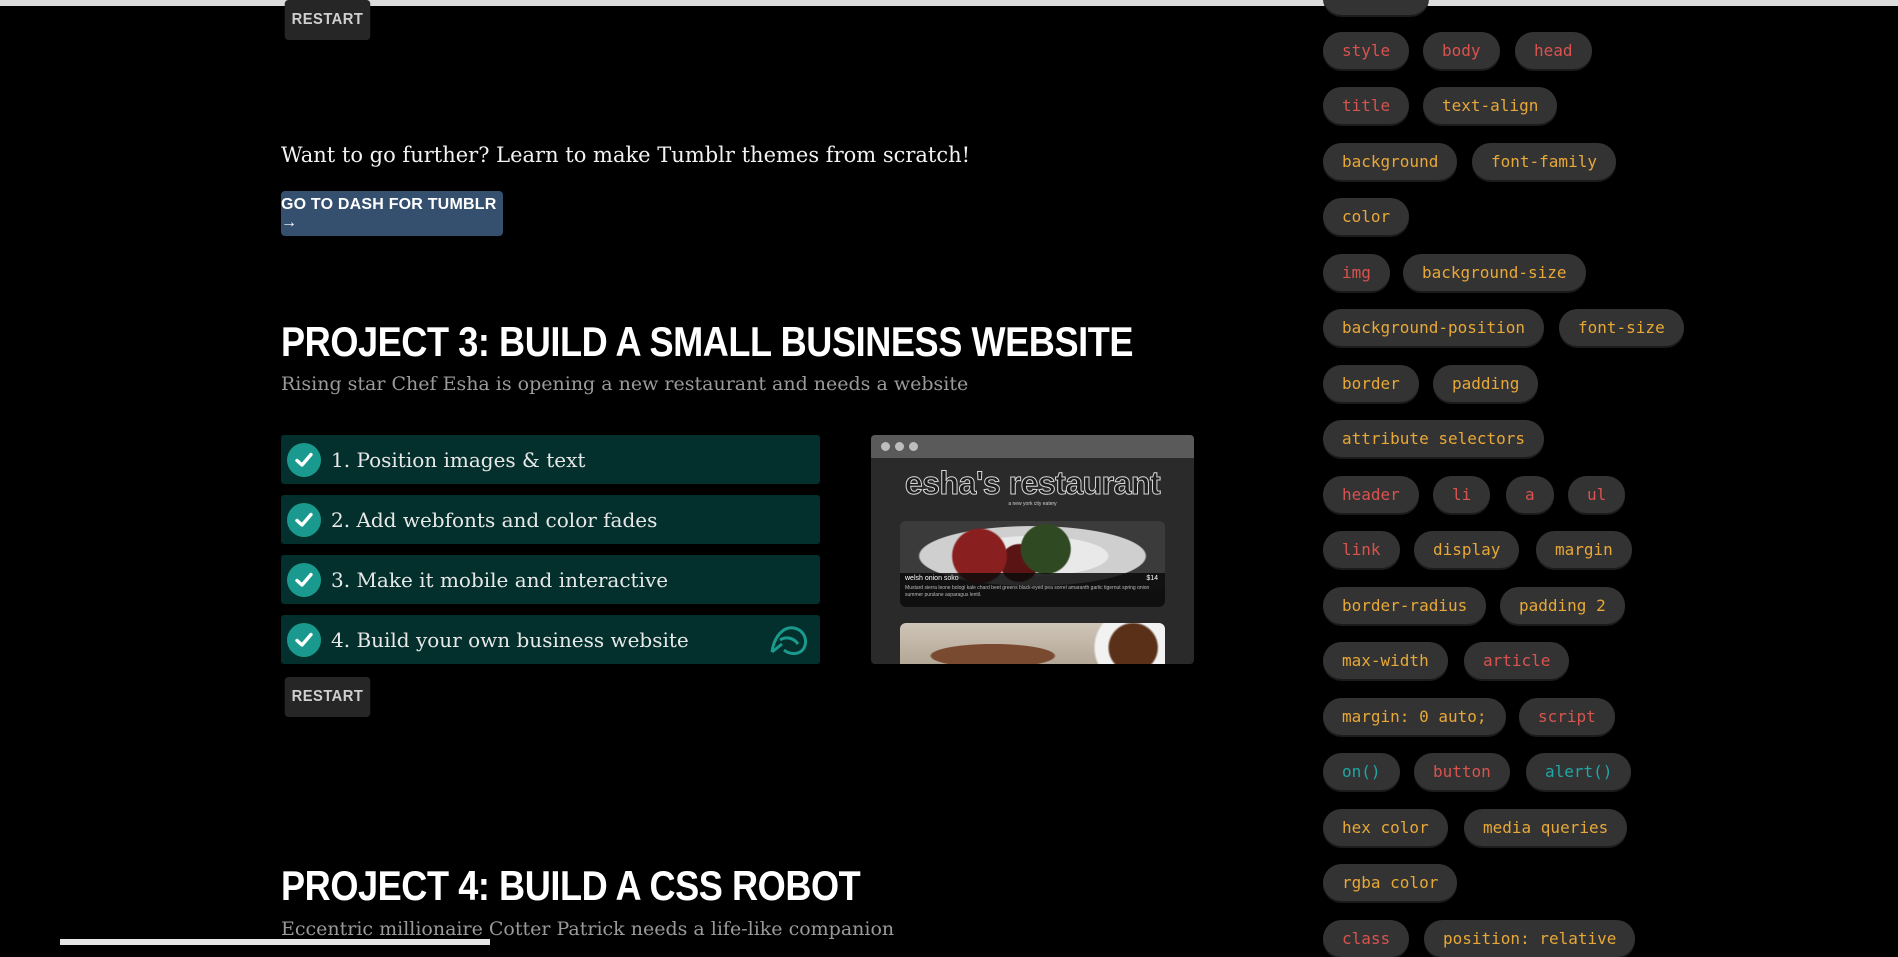 The image size is (1898, 957). What do you see at coordinates (1376, 7) in the screenshot?
I see `tag-partial` at bounding box center [1376, 7].